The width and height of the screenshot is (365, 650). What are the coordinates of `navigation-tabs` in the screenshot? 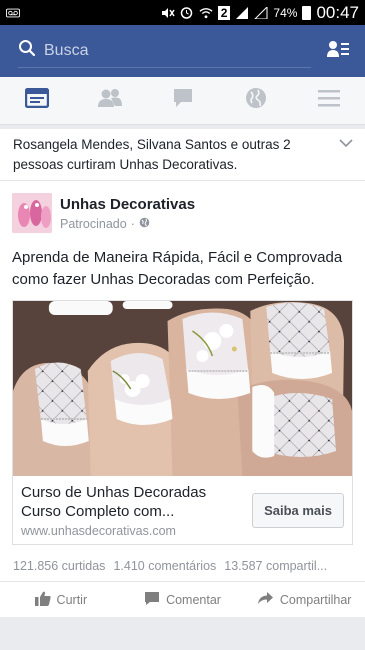 It's located at (182, 101).